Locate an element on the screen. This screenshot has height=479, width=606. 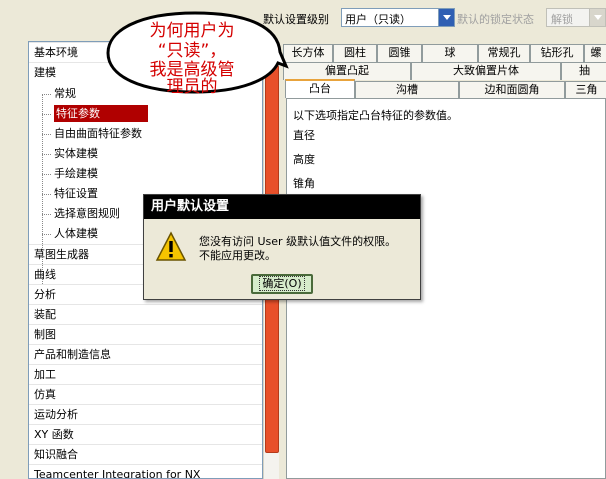
tree-item-motion: 运动分析 is located at coordinates (145, 414).